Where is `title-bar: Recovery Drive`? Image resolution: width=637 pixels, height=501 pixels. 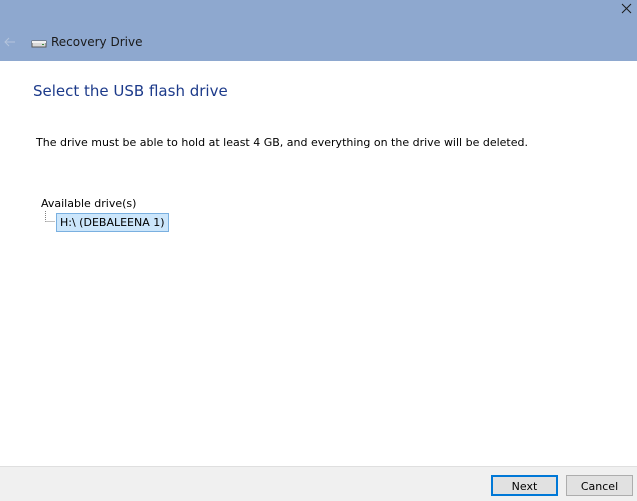 title-bar: Recovery Drive is located at coordinates (318, 30).